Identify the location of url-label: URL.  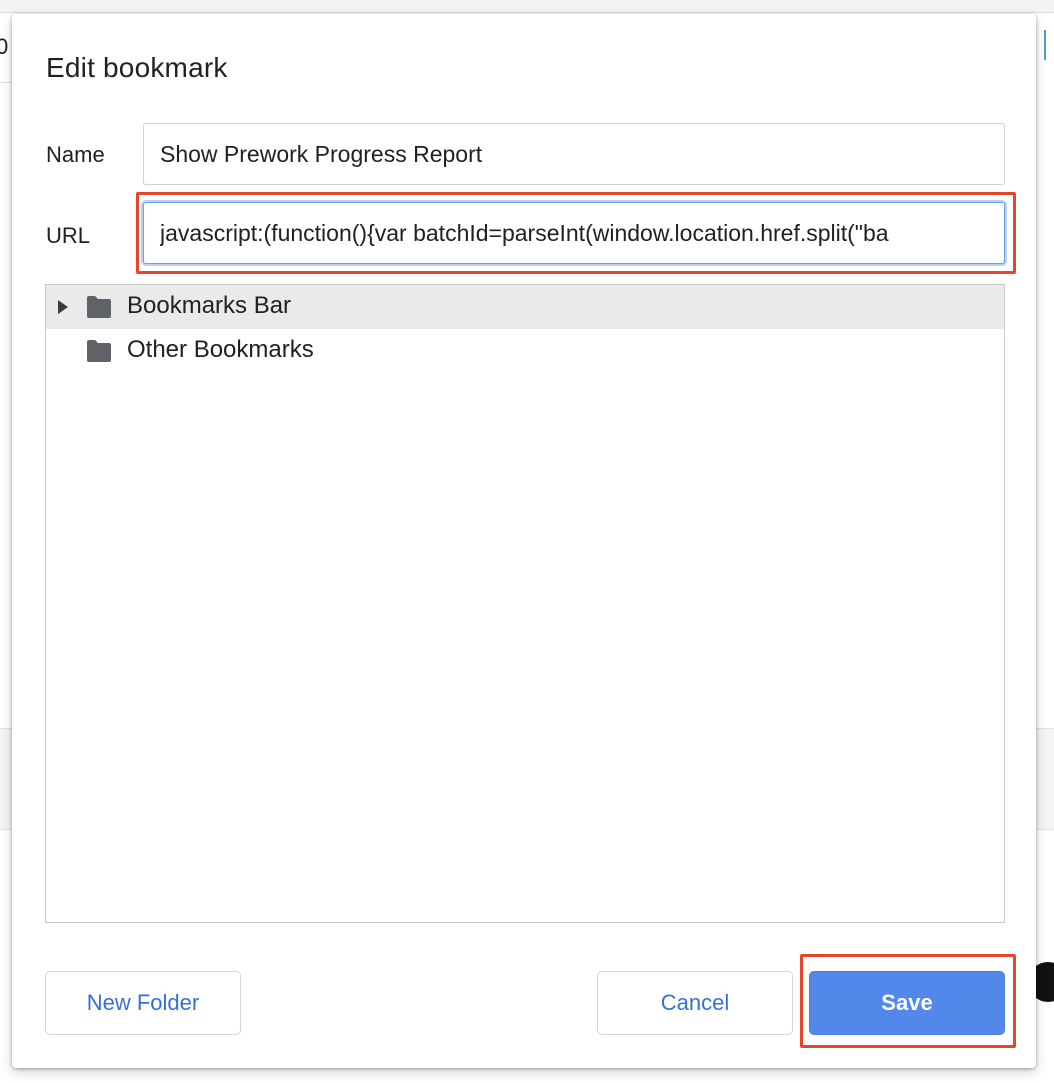
(68, 235).